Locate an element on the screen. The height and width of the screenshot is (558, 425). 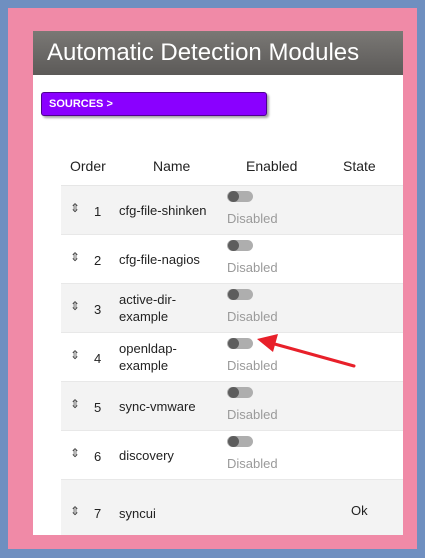
row-name: openldap-example is located at coordinates (148, 357).